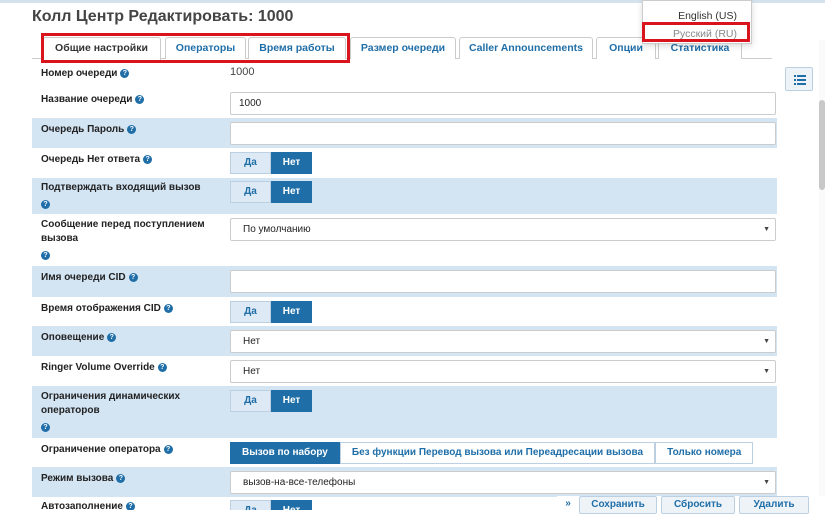 This screenshot has height=514, width=825. What do you see at coordinates (618, 505) in the screenshot?
I see `save-button: Сохранить` at bounding box center [618, 505].